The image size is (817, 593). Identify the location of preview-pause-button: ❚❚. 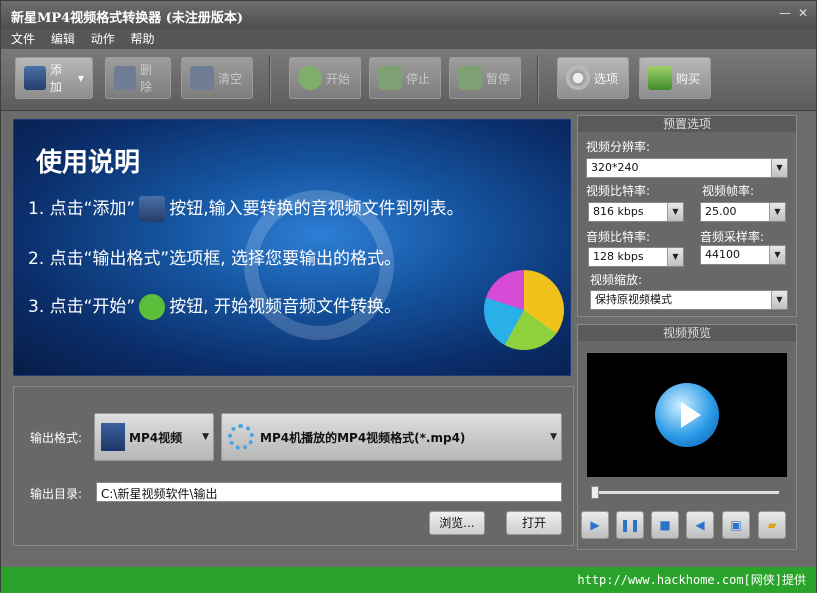
(630, 525).